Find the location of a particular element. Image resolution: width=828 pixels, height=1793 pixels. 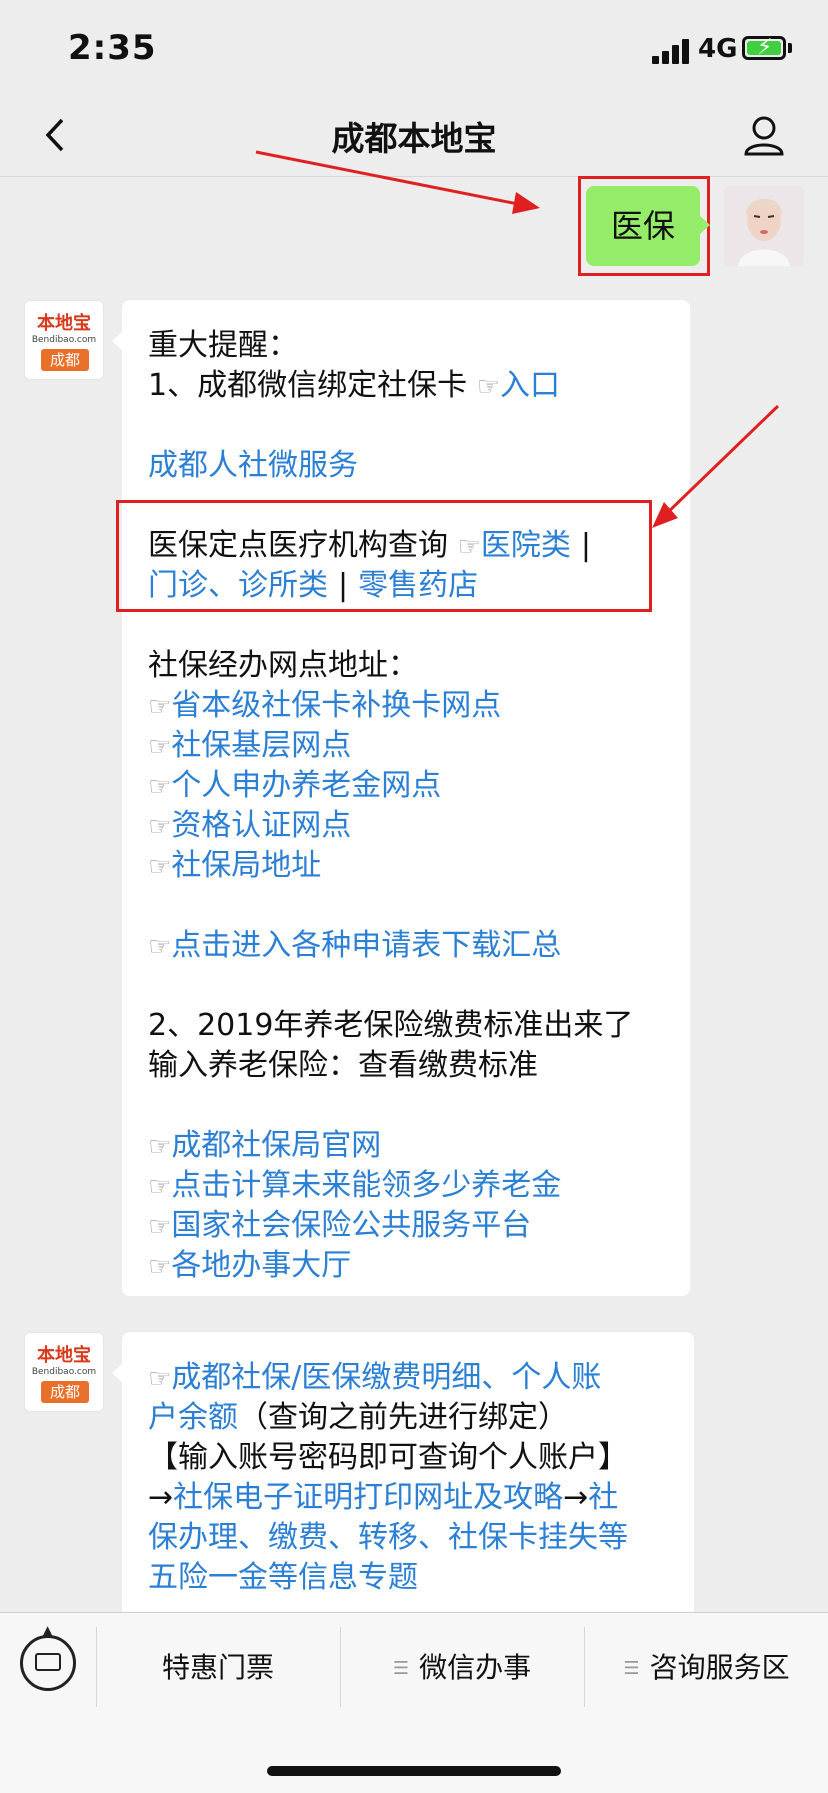

menu-item-label: 特惠门票 is located at coordinates (217, 1667).